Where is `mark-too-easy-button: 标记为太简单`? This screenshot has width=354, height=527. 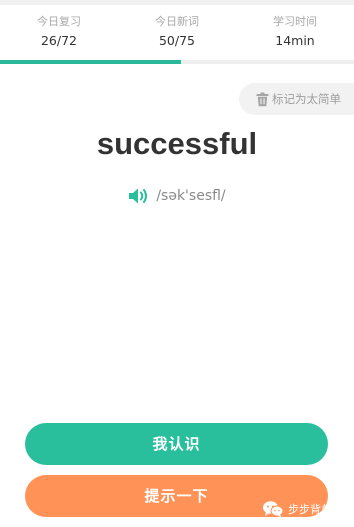
mark-too-easy-button: 标记为太简单 is located at coordinates (296, 99).